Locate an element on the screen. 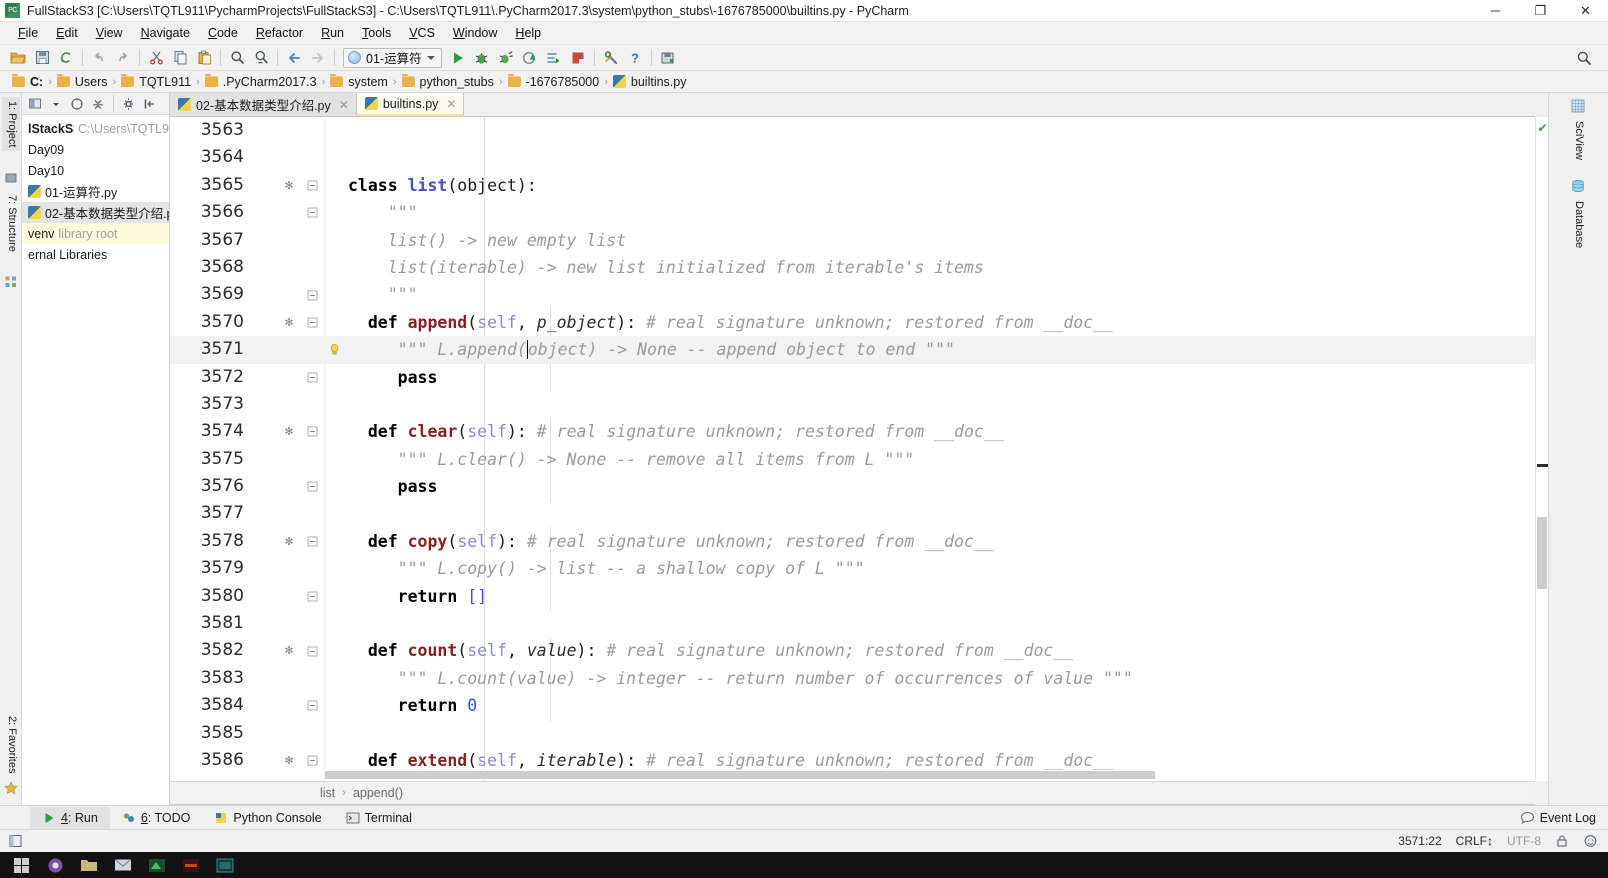 Image resolution: width=1608 pixels, height=878 pixels. code-line-3563: 3563 is located at coordinates (852, 130).